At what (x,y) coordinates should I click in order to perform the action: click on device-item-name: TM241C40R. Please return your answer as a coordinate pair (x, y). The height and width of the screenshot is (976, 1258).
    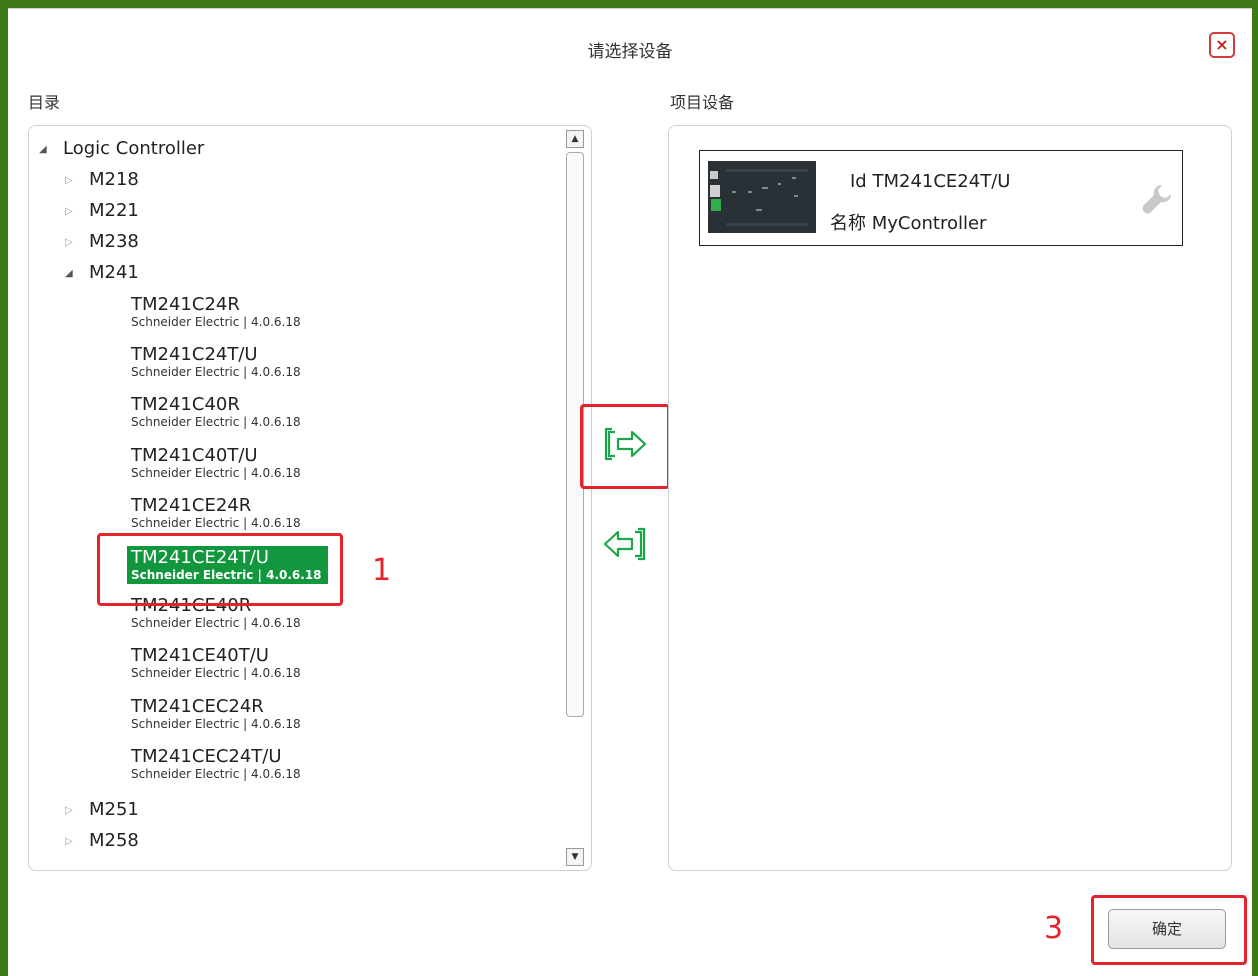
    Looking at the image, I should click on (185, 405).